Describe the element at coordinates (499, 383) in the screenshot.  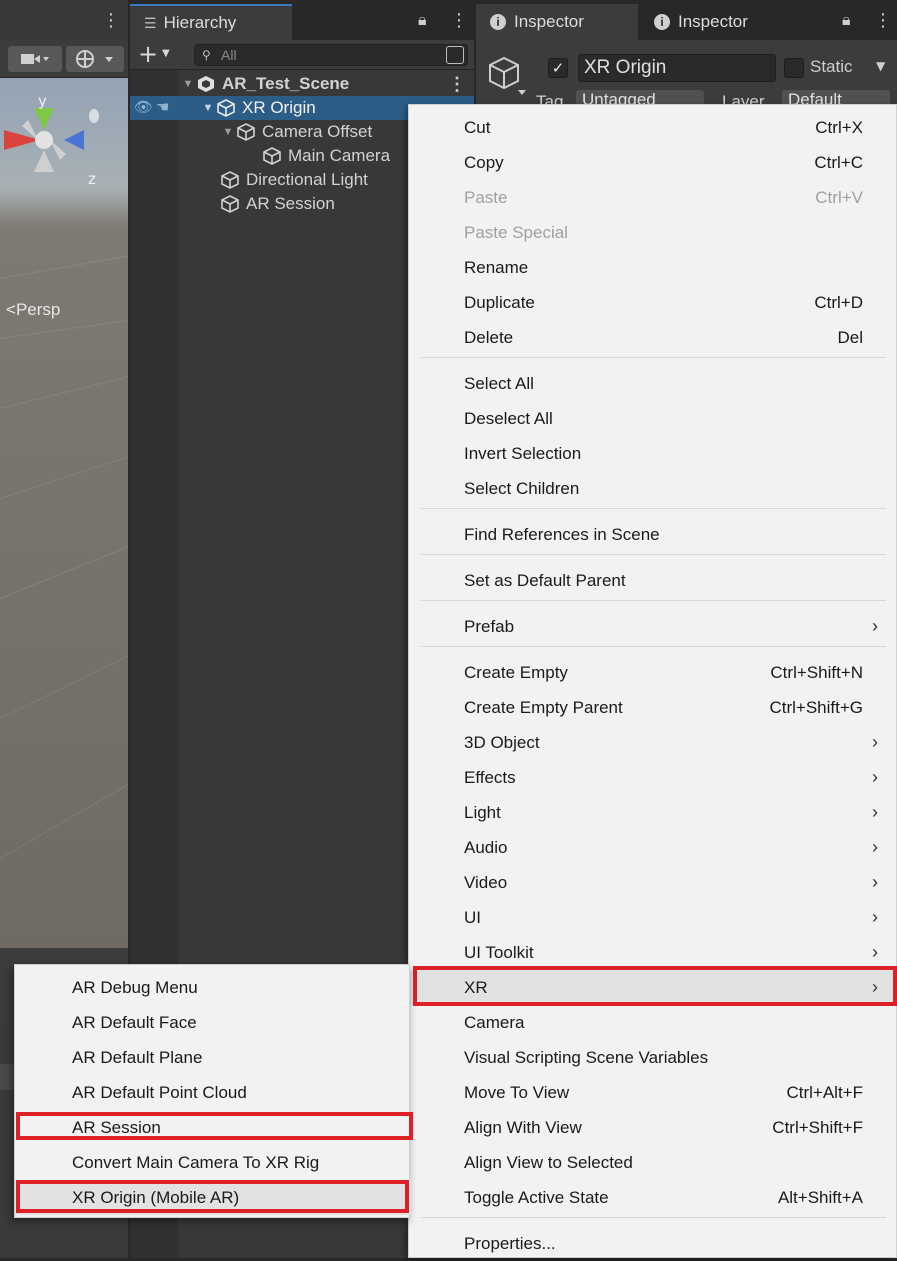
I see `menu-item-label: Select All` at that location.